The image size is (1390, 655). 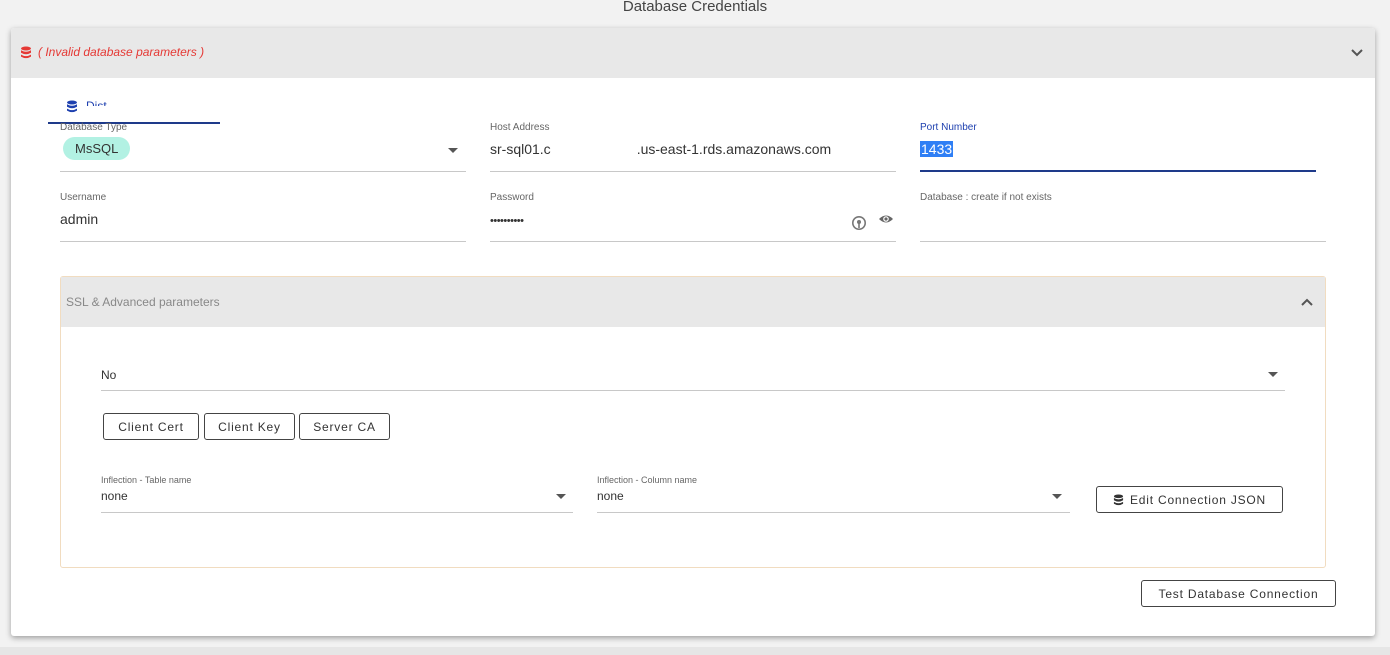 What do you see at coordinates (263, 147) in the screenshot?
I see `database-type-select: Database Type MsSQL` at bounding box center [263, 147].